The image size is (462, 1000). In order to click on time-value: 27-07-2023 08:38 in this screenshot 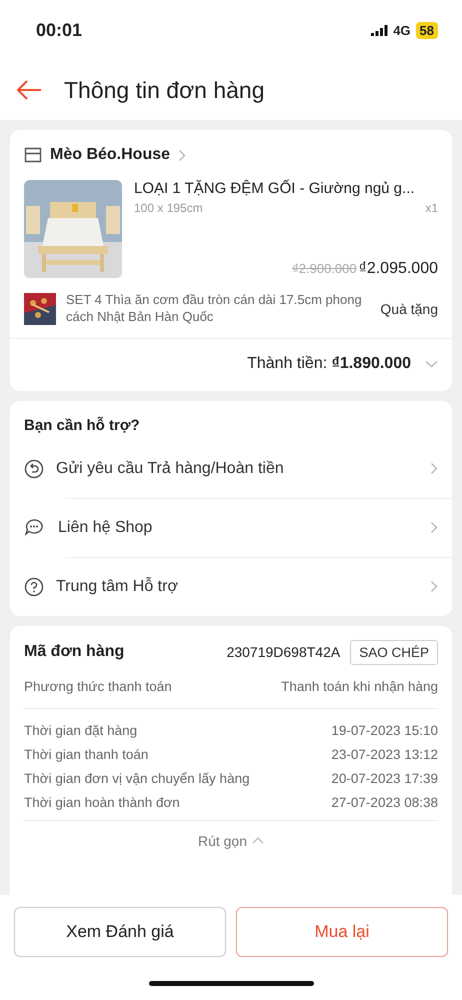, I will do `click(384, 802)`.